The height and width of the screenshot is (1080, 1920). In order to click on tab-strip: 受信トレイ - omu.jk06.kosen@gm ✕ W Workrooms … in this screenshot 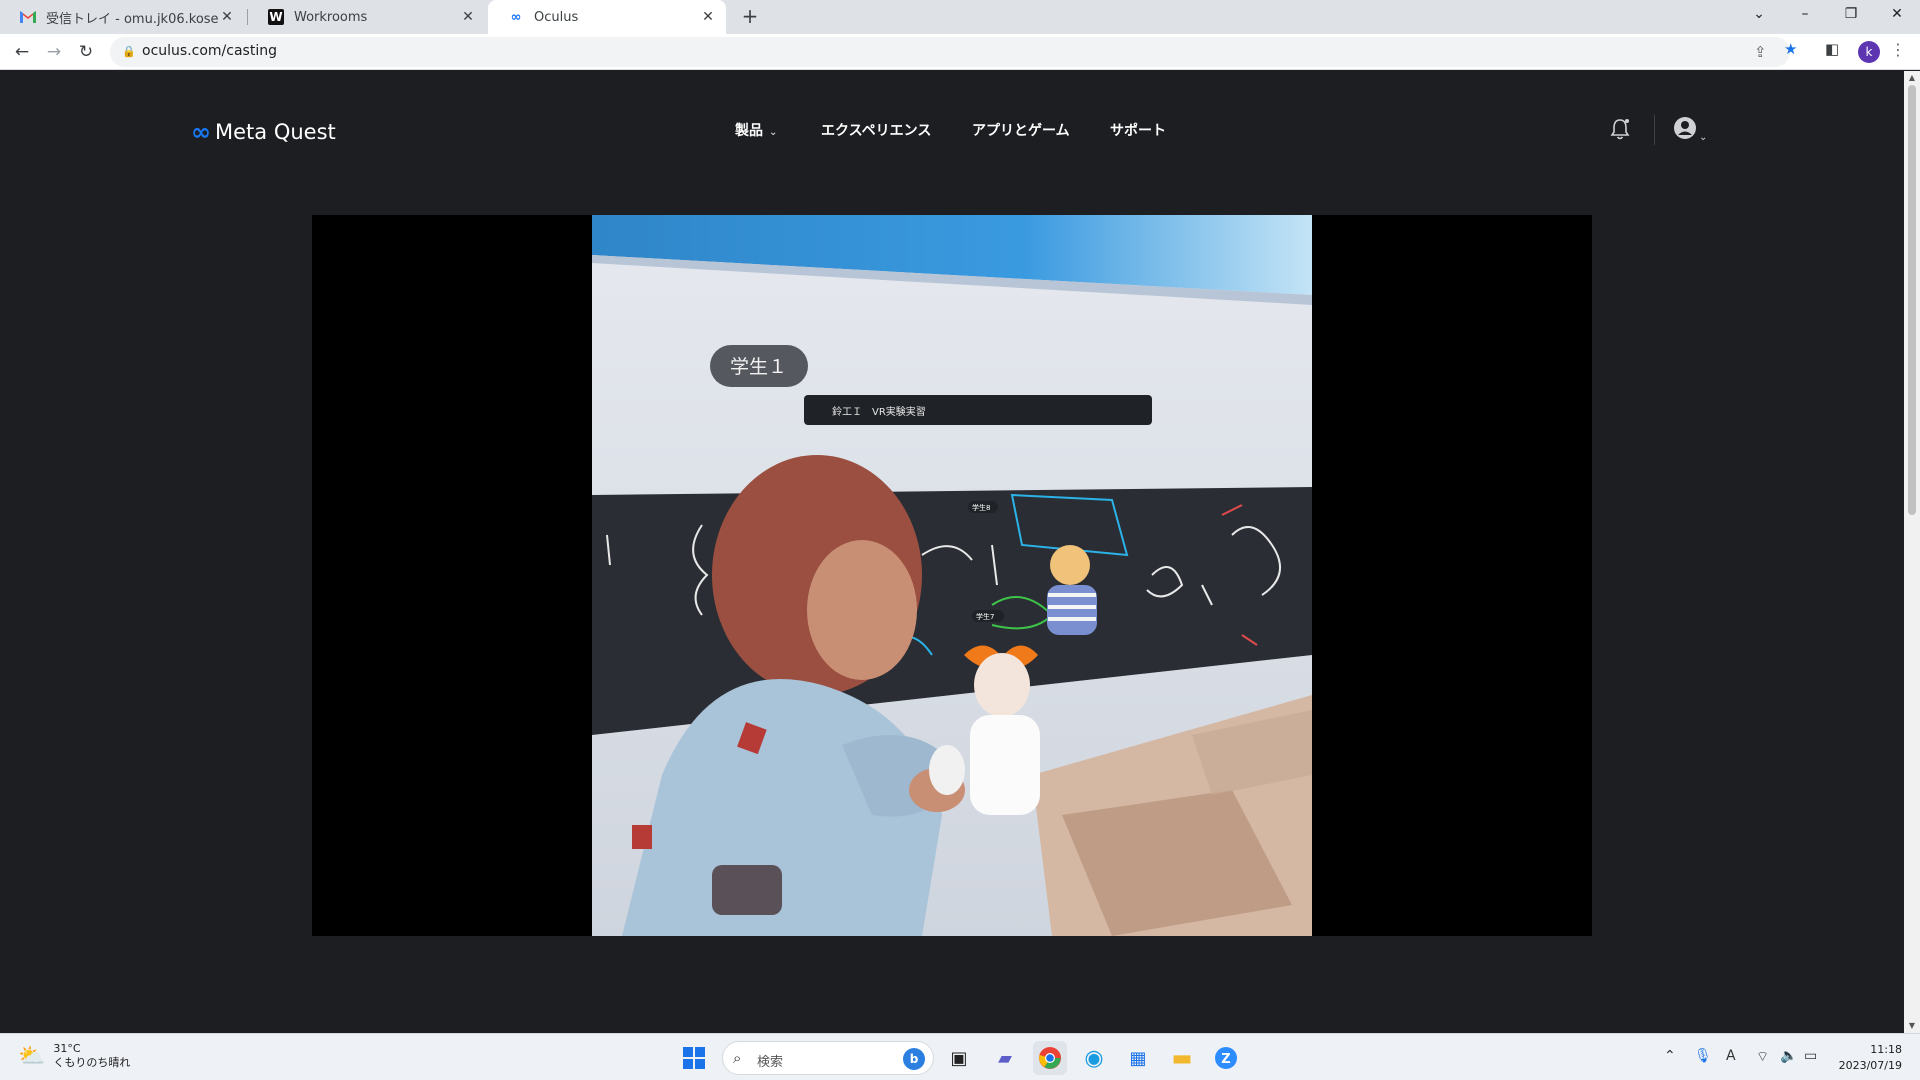, I will do `click(960, 17)`.